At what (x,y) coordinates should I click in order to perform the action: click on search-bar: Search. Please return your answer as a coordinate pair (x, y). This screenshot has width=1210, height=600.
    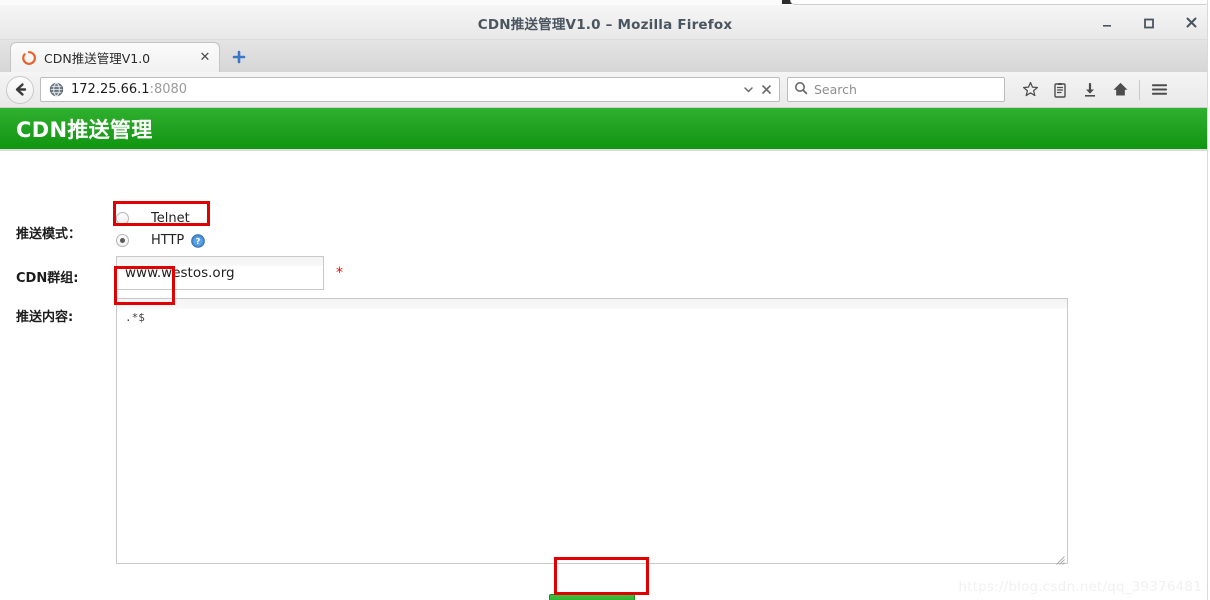
    Looking at the image, I should click on (896, 89).